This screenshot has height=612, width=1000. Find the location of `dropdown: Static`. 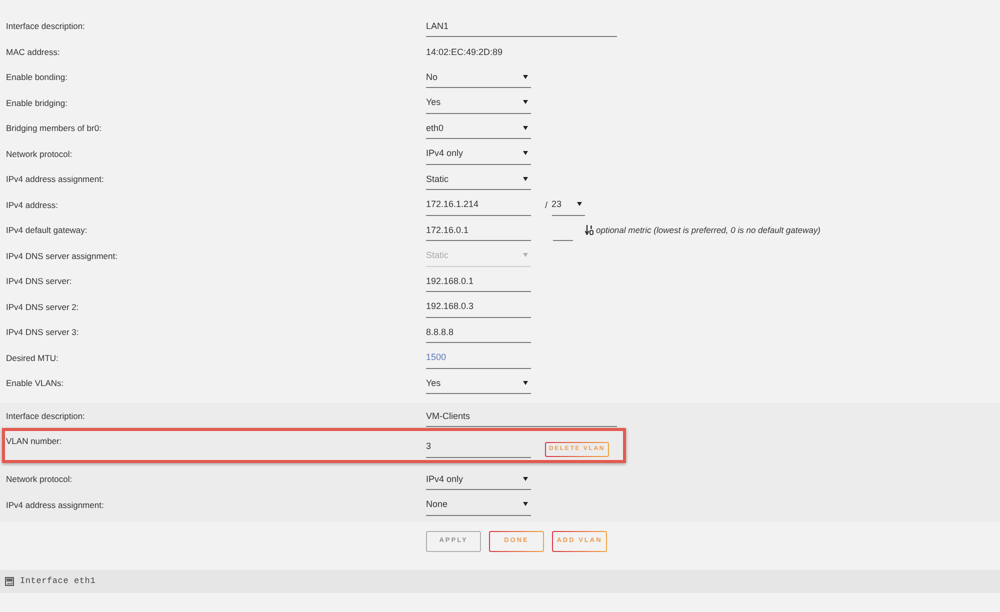

dropdown: Static is located at coordinates (478, 180).